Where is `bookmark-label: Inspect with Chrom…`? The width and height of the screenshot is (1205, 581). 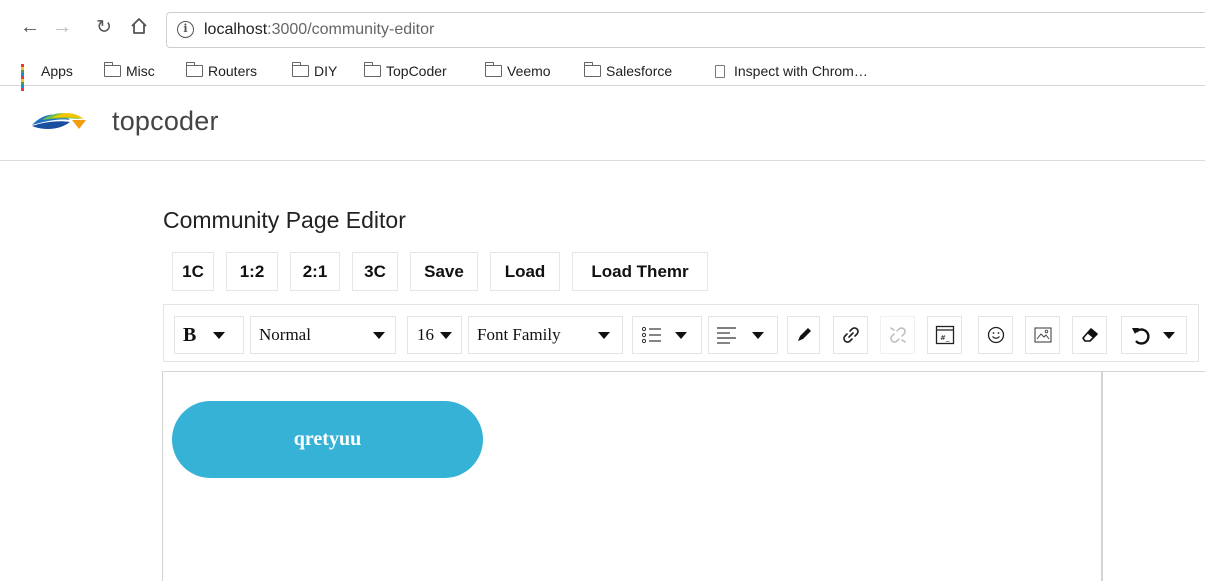
bookmark-label: Inspect with Chrom… is located at coordinates (801, 71).